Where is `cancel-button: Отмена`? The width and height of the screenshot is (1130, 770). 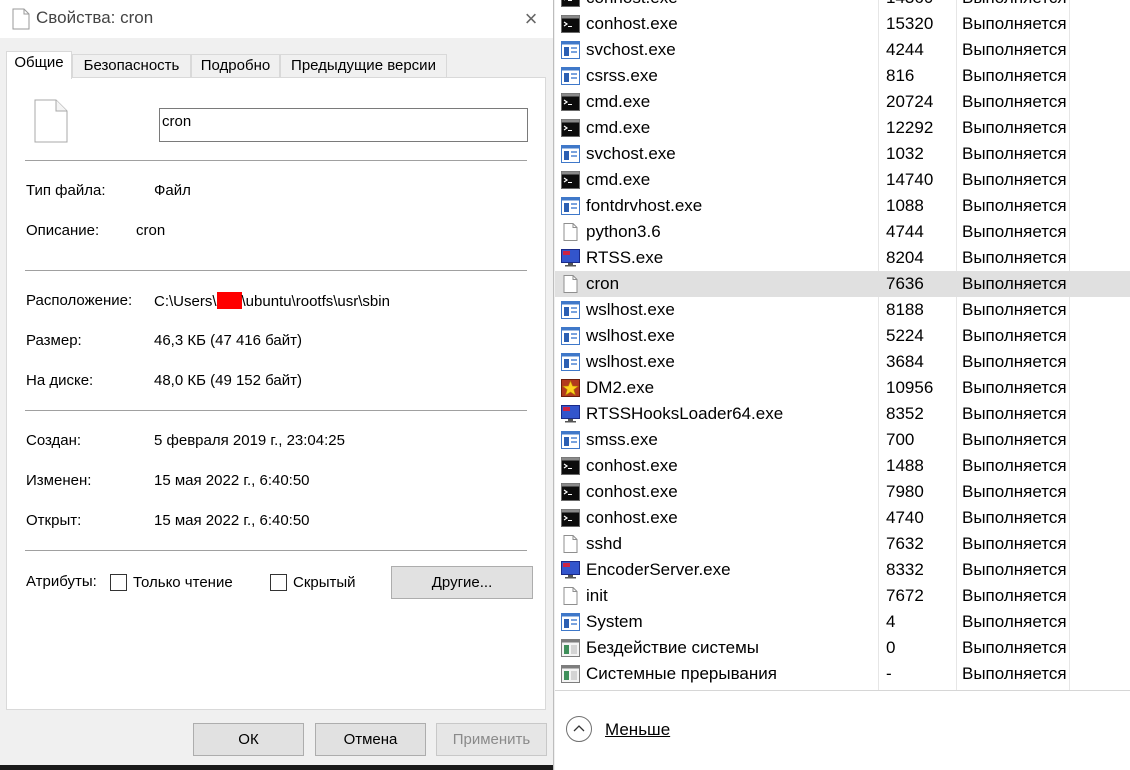
cancel-button: Отмена is located at coordinates (370, 739).